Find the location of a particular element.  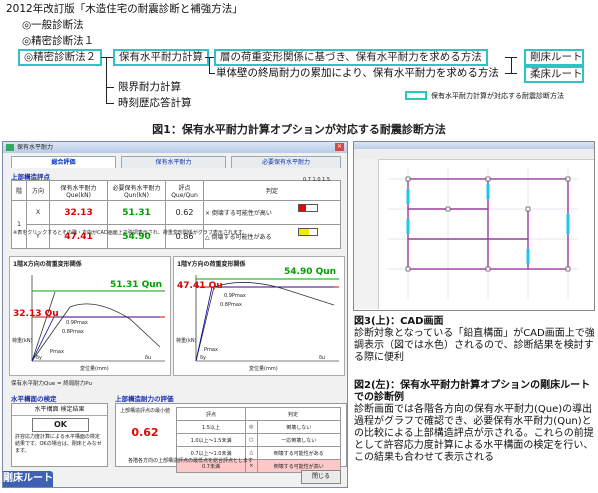

cell-floor: 1 is located at coordinates (19, 224).